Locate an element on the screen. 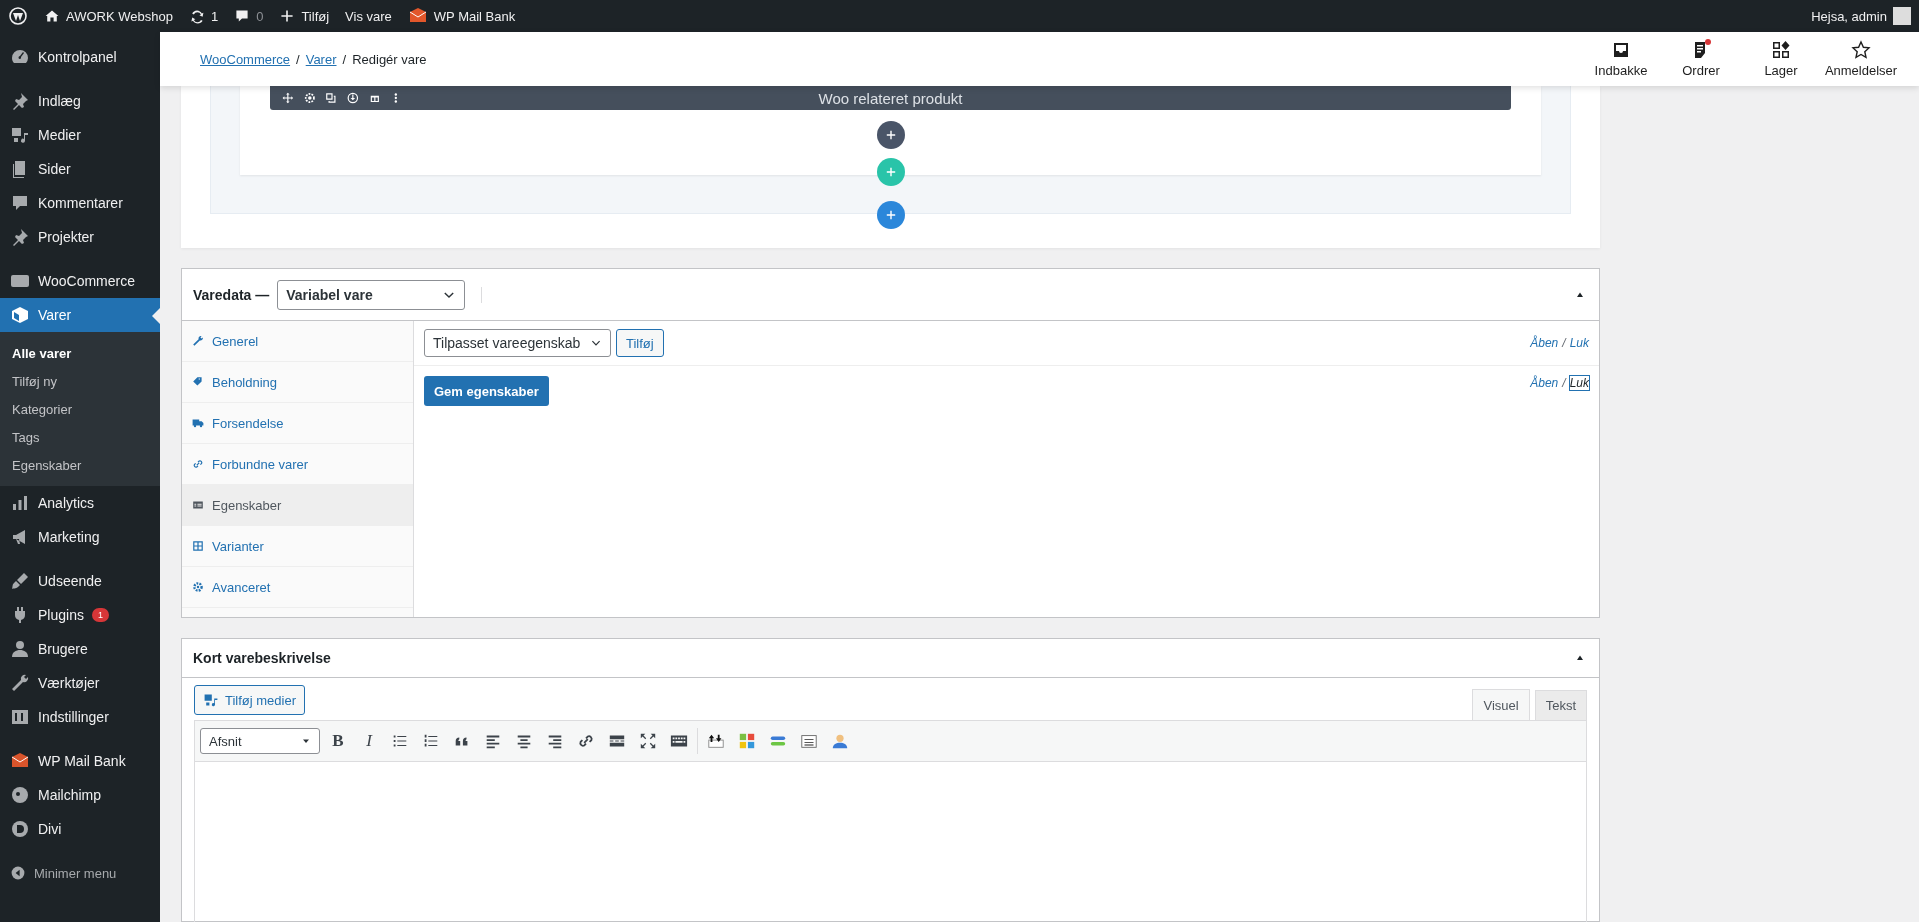  menu-item: Brugere is located at coordinates (80, 649).